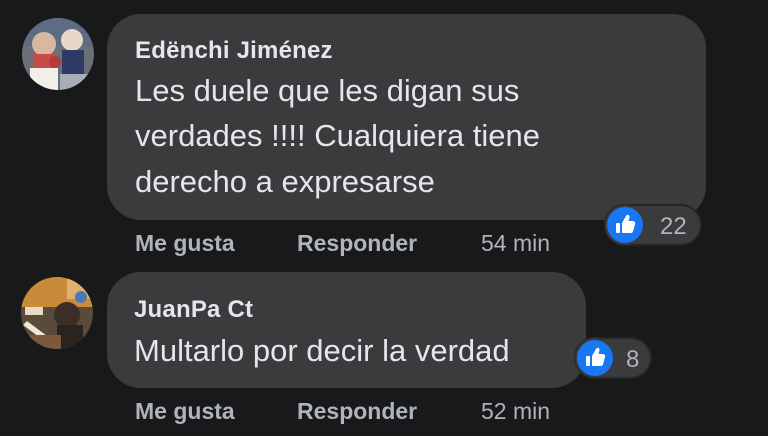  Describe the element at coordinates (633, 359) in the screenshot. I see `reaction-count: 8` at that location.